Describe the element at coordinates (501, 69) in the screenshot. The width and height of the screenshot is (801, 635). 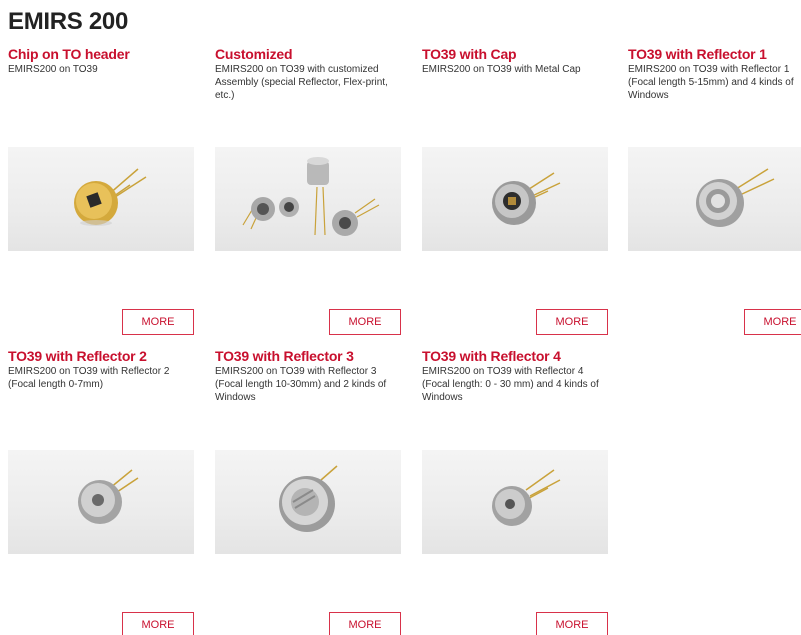
I see `product-description: EMIRS200 on TO39 with Metal Cap` at that location.